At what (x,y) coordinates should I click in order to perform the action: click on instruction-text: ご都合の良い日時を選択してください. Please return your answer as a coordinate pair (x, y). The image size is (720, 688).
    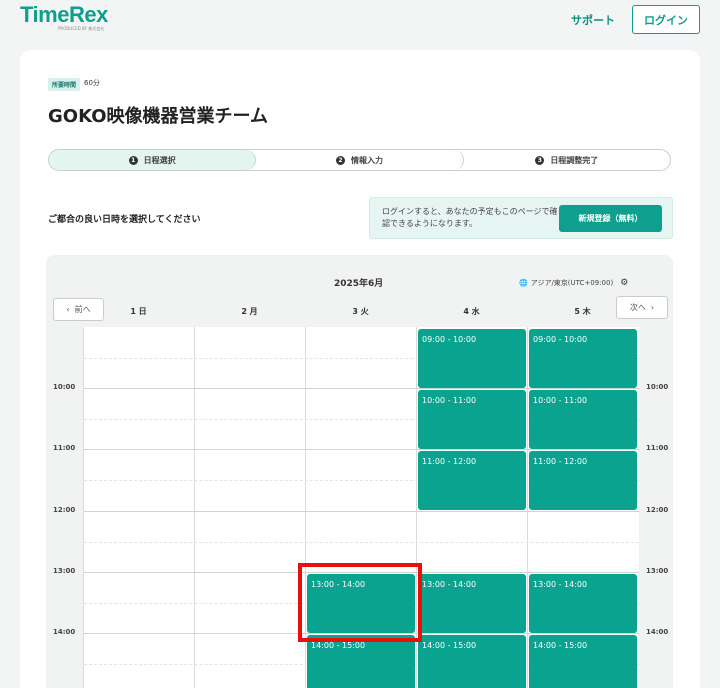
    Looking at the image, I should click on (124, 220).